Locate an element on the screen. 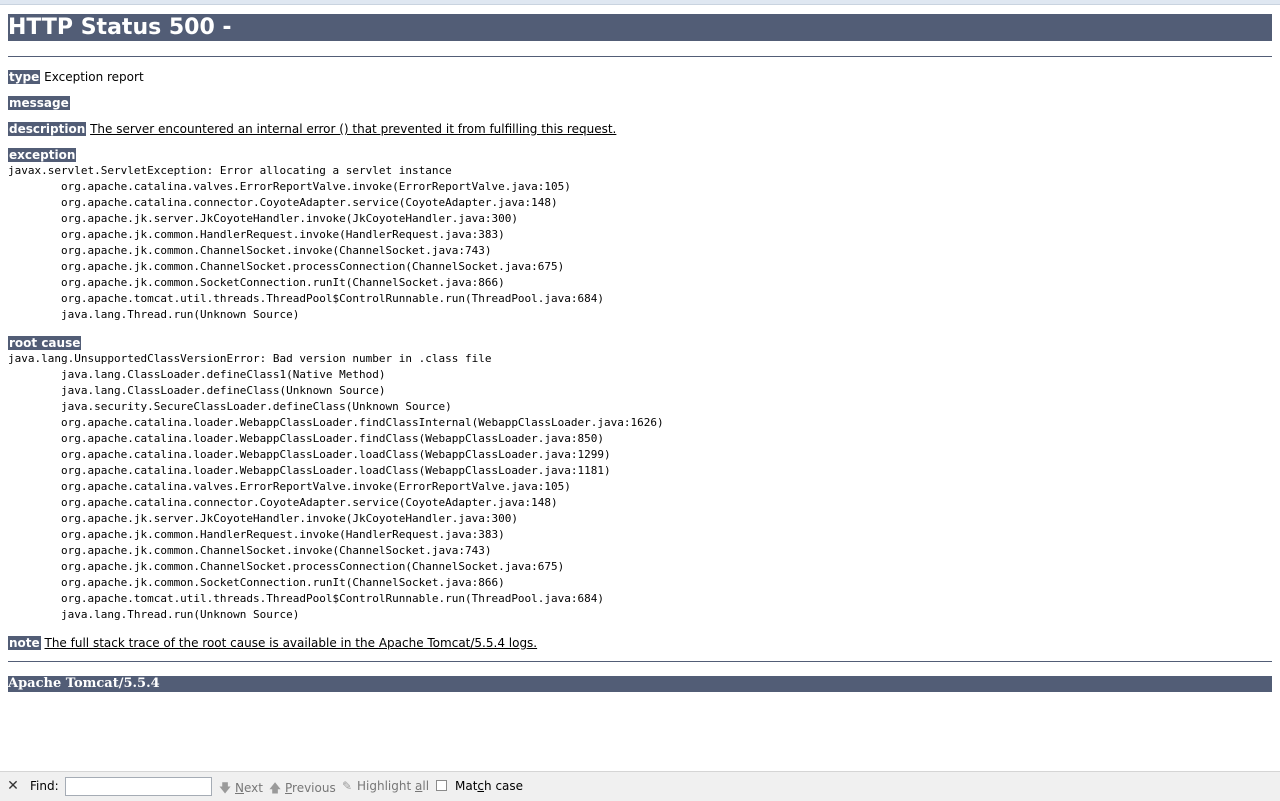 The width and height of the screenshot is (1280, 801). find-previous-label: revious is located at coordinates (314, 788).